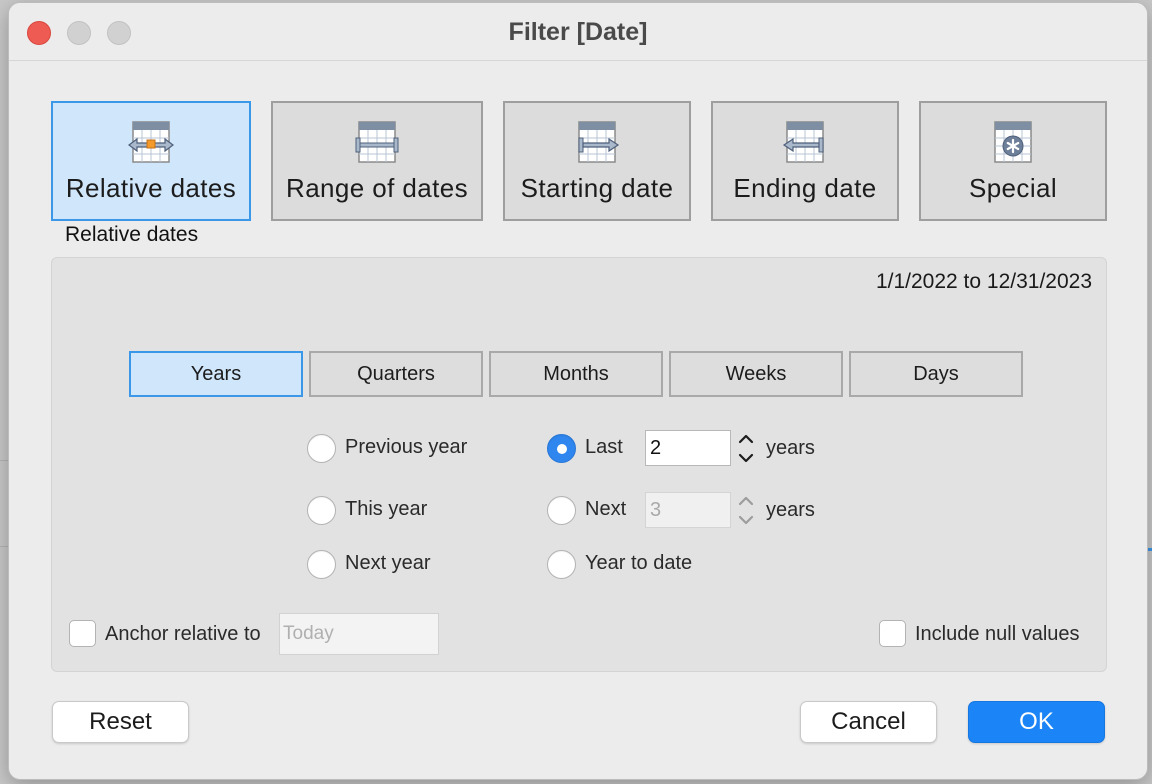 Image resolution: width=1152 pixels, height=784 pixels. I want to click on next-unit-label: years, so click(790, 510).